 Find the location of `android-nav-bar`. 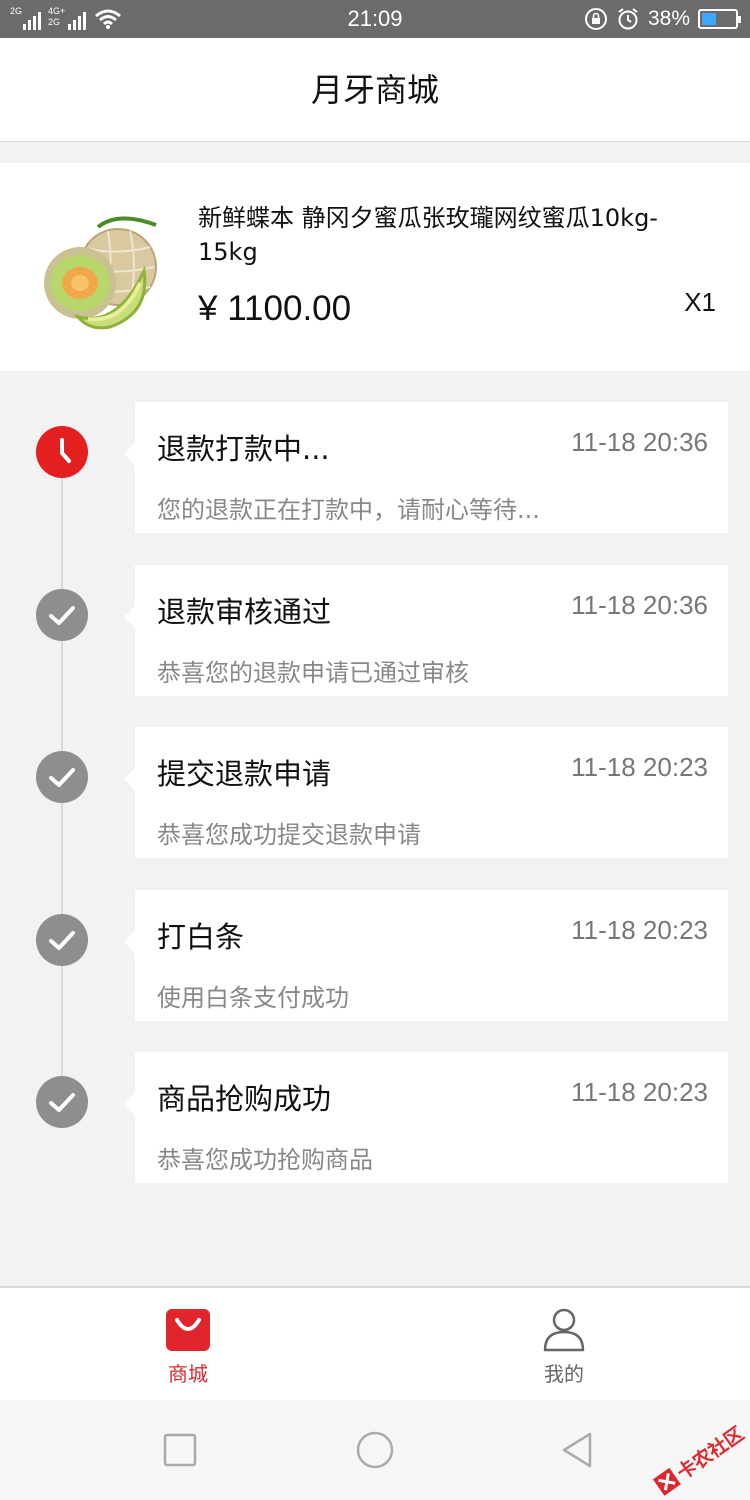

android-nav-bar is located at coordinates (375, 1450).